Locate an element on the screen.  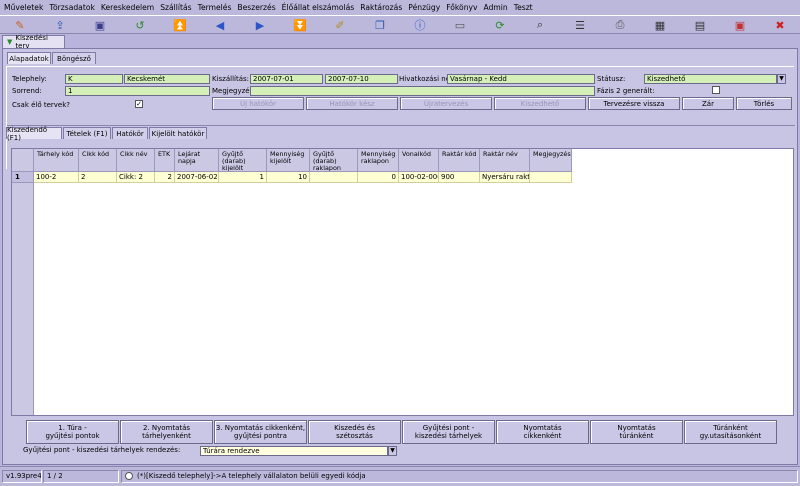
column-header: Vonalkód is located at coordinates (419, 160).